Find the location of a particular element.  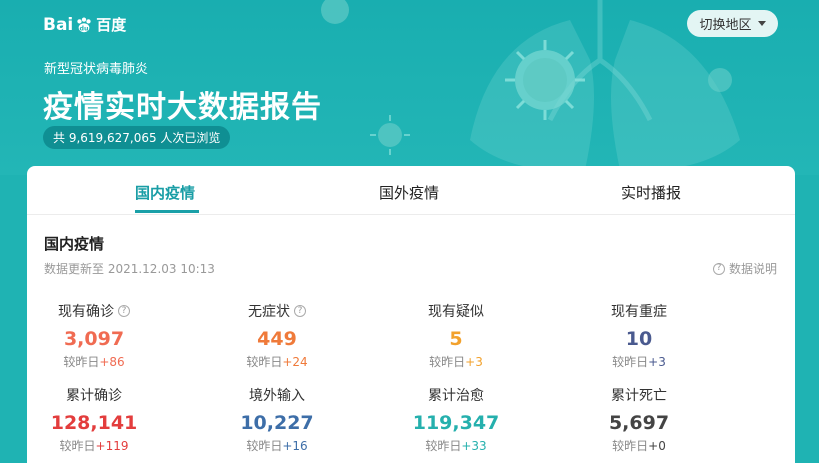

stat-delta: 较昨日+33 is located at coordinates (456, 445).